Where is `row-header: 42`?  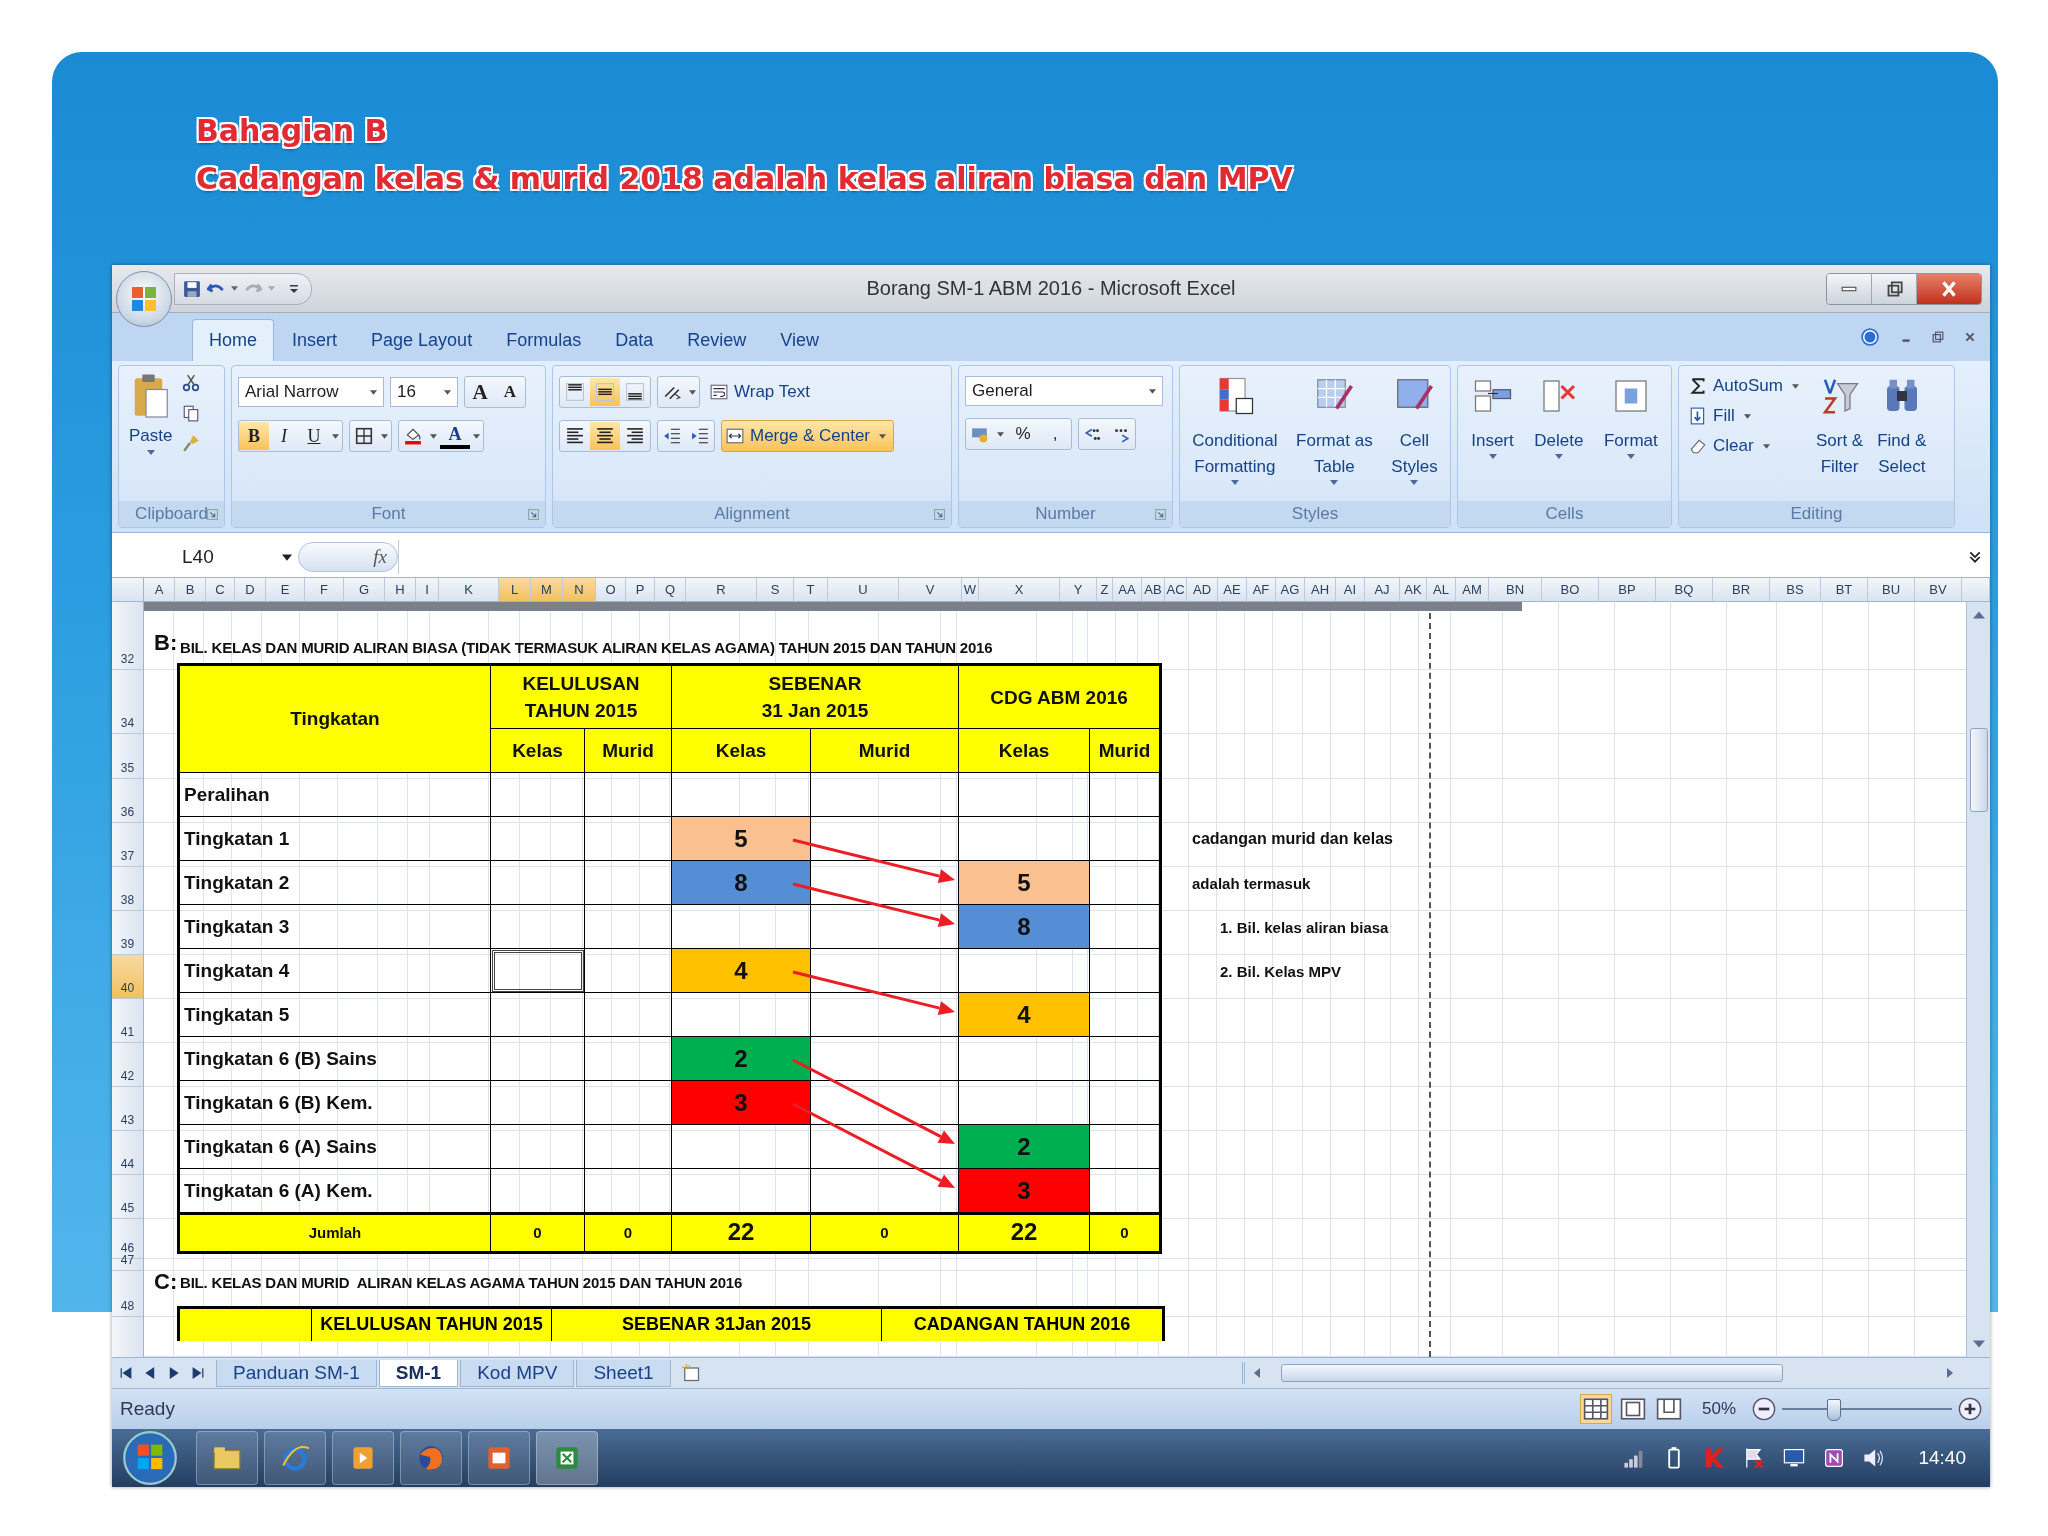 row-header: 42 is located at coordinates (127, 1065).